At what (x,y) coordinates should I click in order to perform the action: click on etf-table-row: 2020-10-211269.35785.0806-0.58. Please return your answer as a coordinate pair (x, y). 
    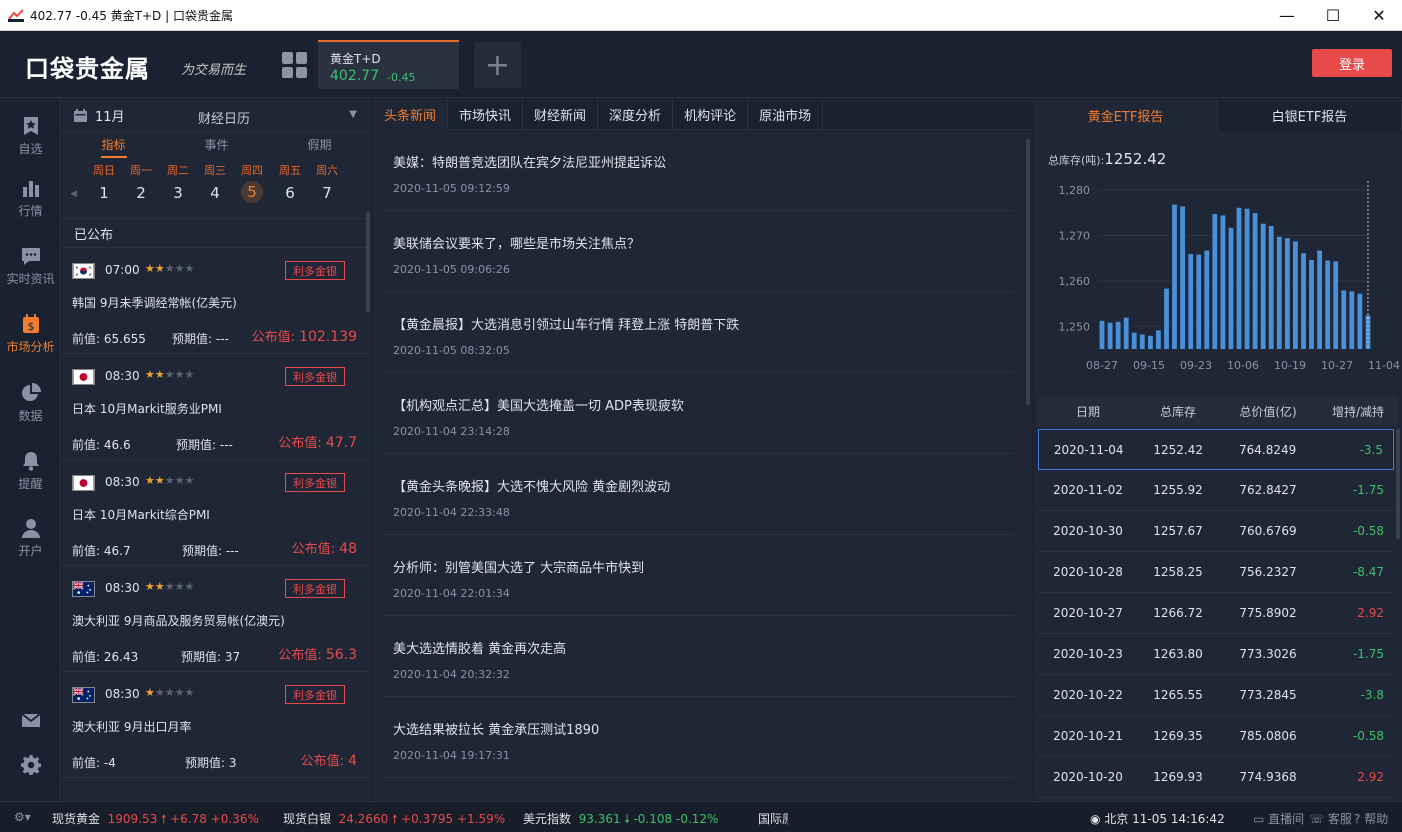
    Looking at the image, I should click on (1216, 736).